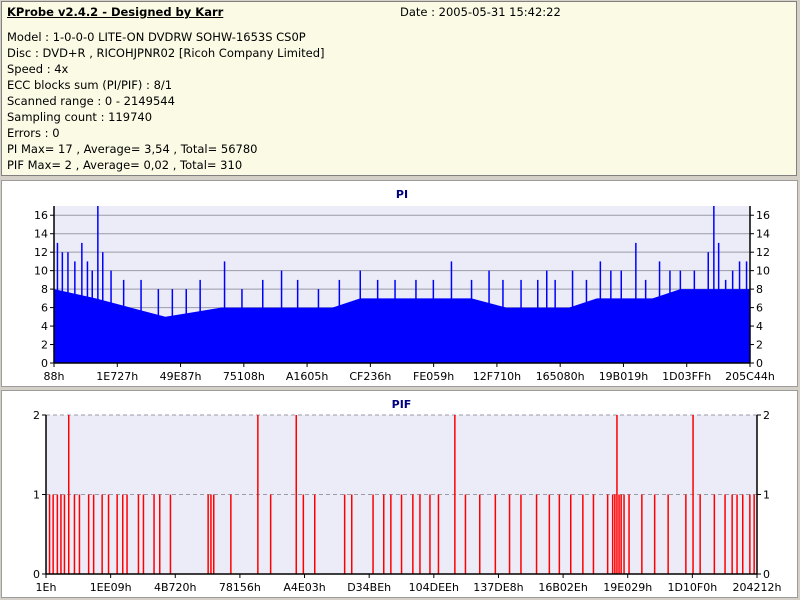 The image size is (800, 600). What do you see at coordinates (757, 587) in the screenshot?
I see `x-tick-label: 204212h` at bounding box center [757, 587].